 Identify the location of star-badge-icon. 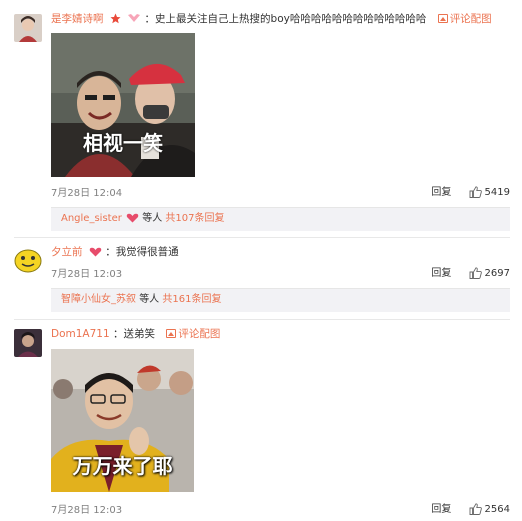
(115, 20).